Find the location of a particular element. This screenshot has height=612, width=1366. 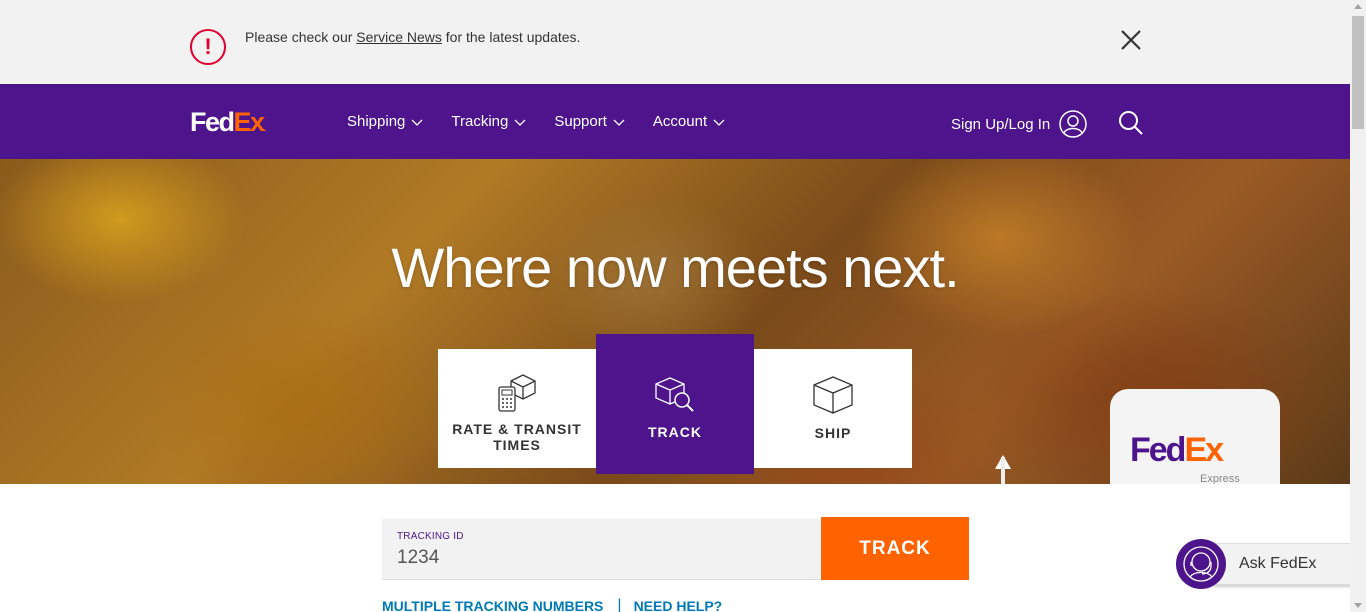

nav-tracking: Tracking is located at coordinates (488, 121).